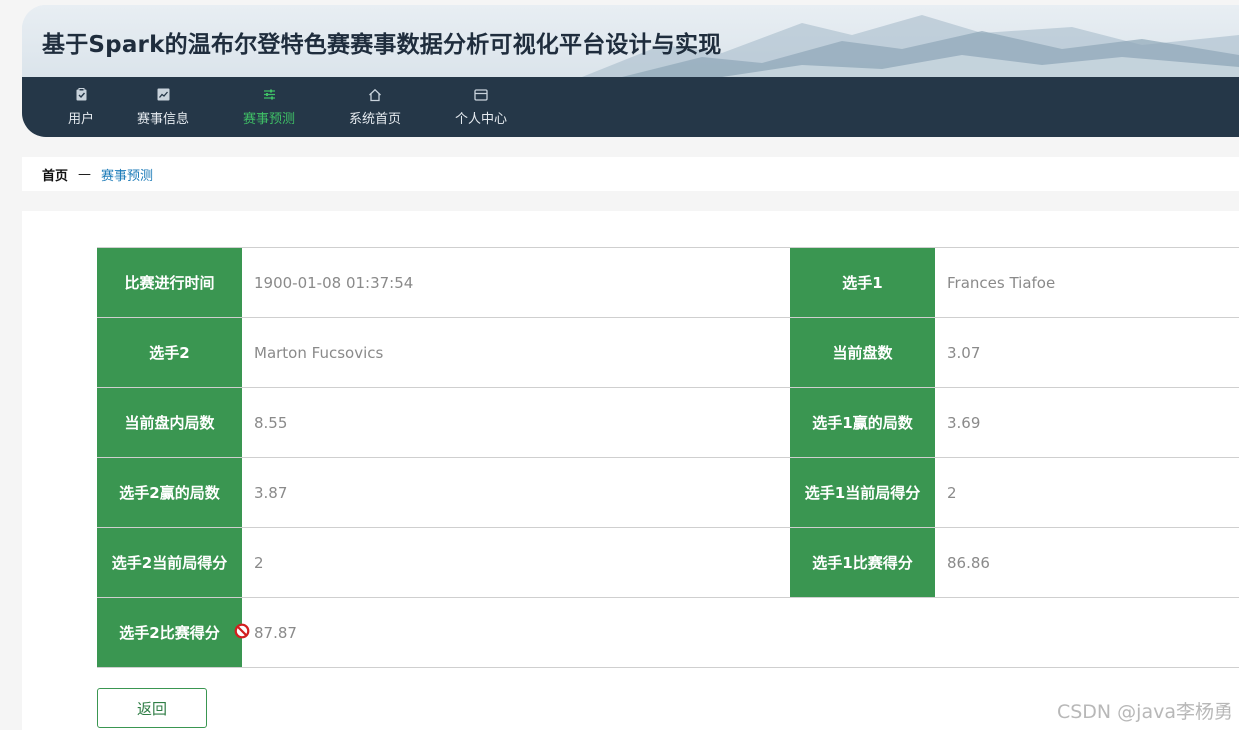 This screenshot has height=730, width=1239. What do you see at coordinates (169, 562) in the screenshot?
I see `field-label: 选手2当前局得分` at bounding box center [169, 562].